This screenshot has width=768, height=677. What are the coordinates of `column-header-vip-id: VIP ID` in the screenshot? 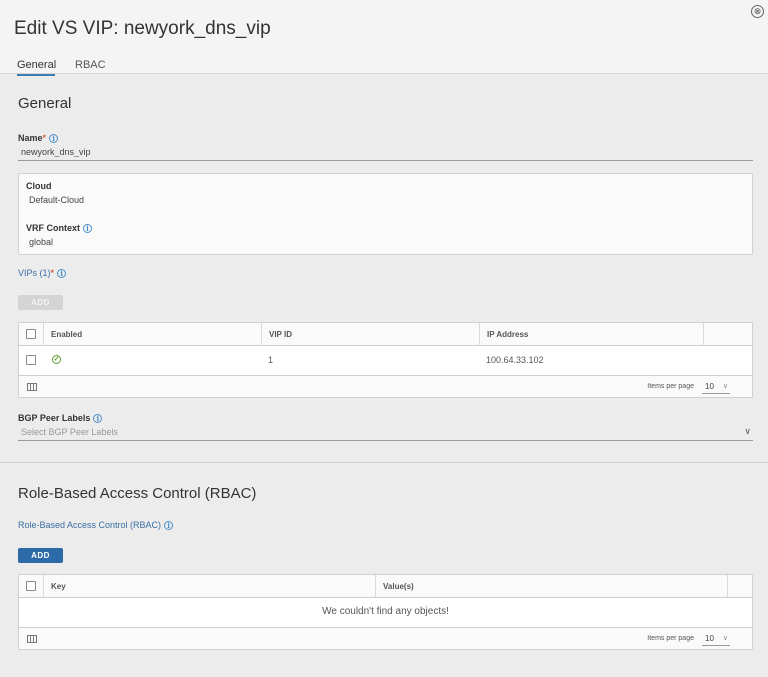 It's located at (370, 334).